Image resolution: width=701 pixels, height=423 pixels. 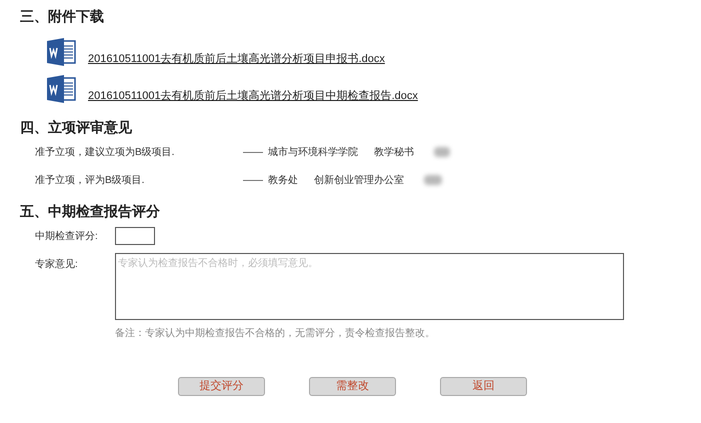 I want to click on action-button: 需整改, so click(x=352, y=386).